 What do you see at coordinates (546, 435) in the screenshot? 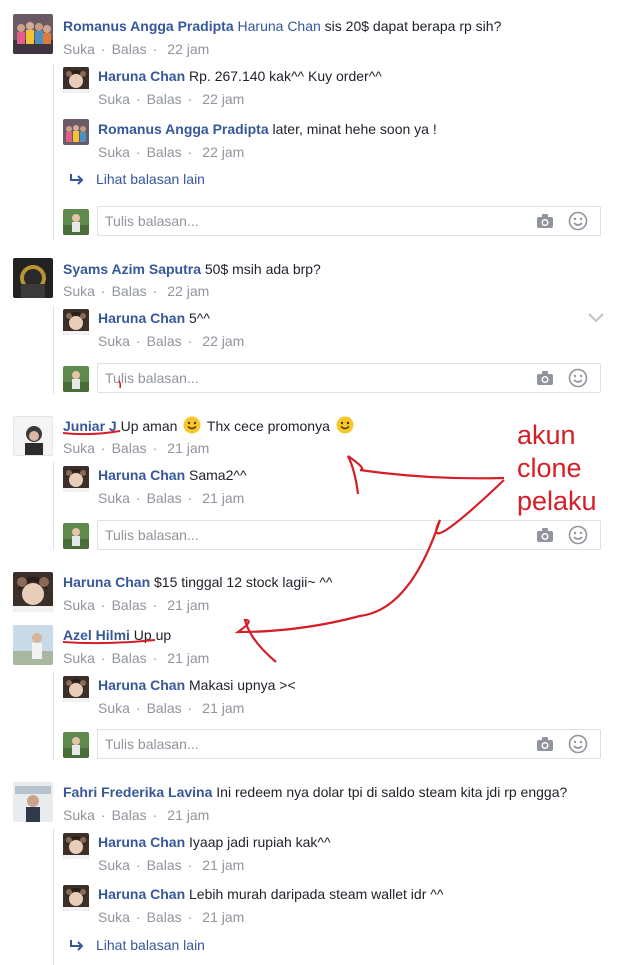
I see `annotation-text: akun` at bounding box center [546, 435].